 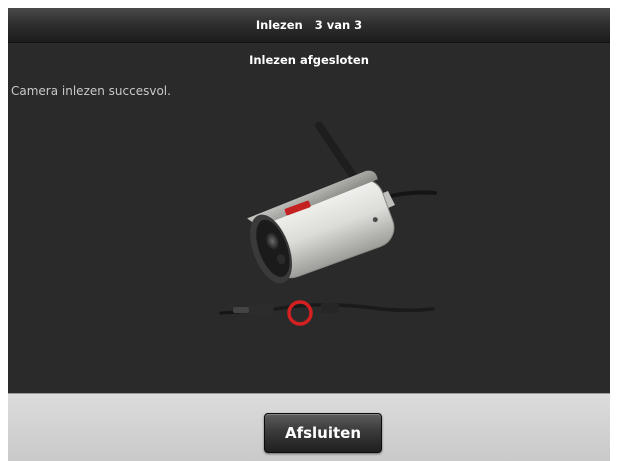 I want to click on dialog-title: Inlezen, so click(x=279, y=25).